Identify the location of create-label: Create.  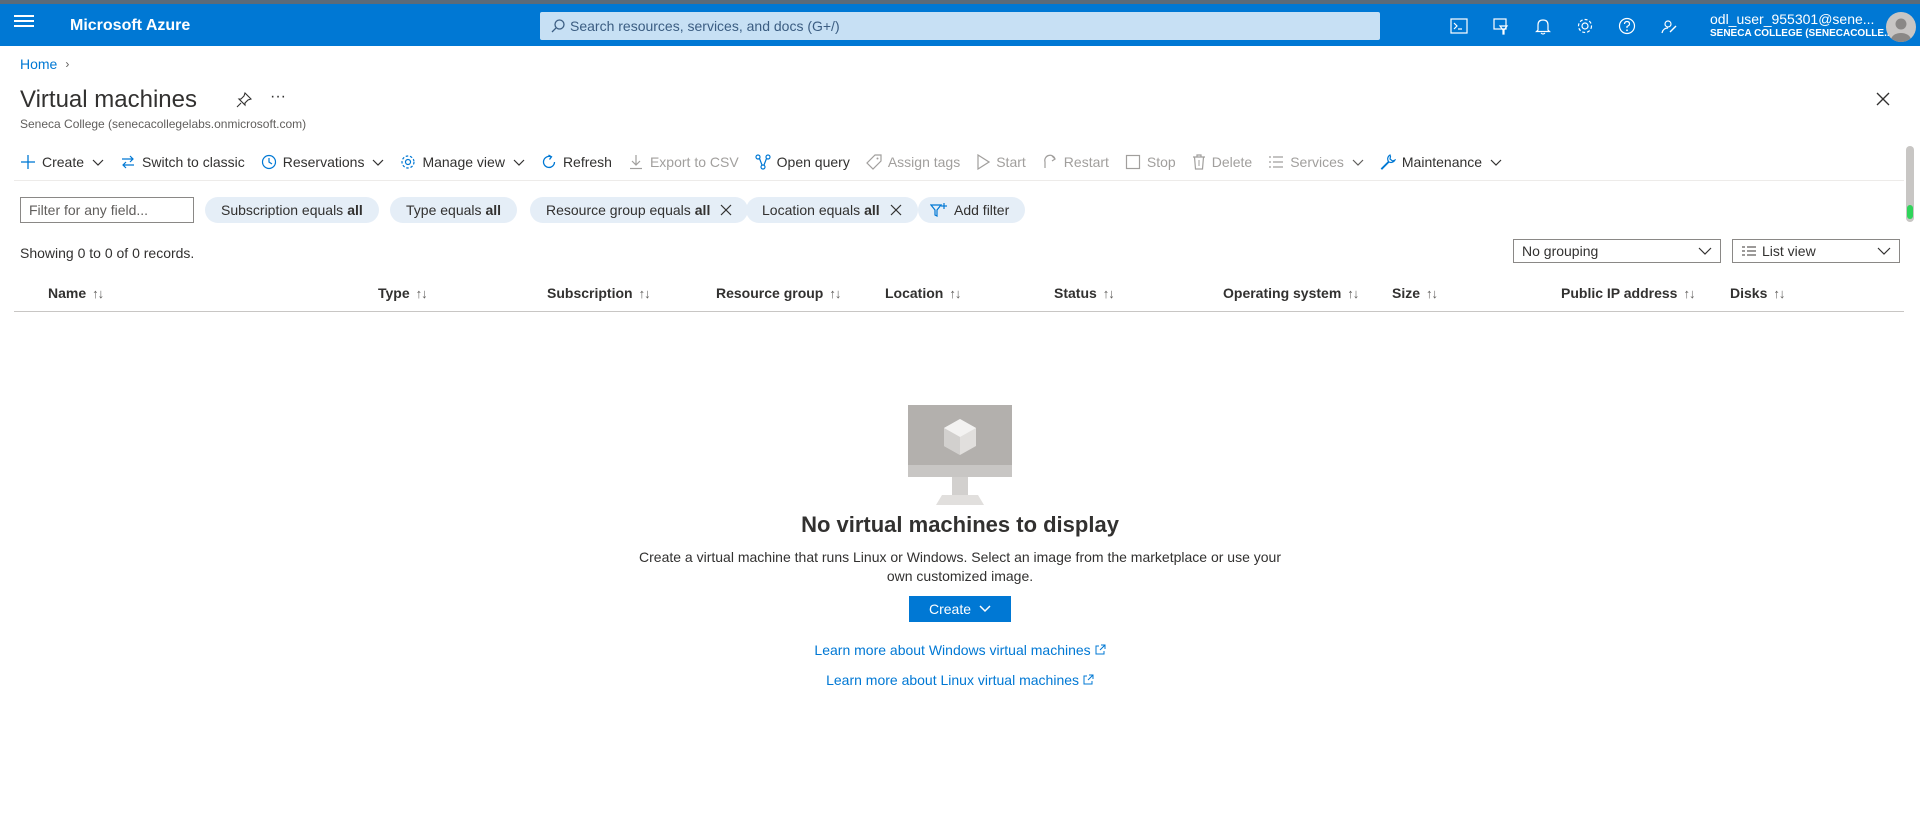
(63, 162).